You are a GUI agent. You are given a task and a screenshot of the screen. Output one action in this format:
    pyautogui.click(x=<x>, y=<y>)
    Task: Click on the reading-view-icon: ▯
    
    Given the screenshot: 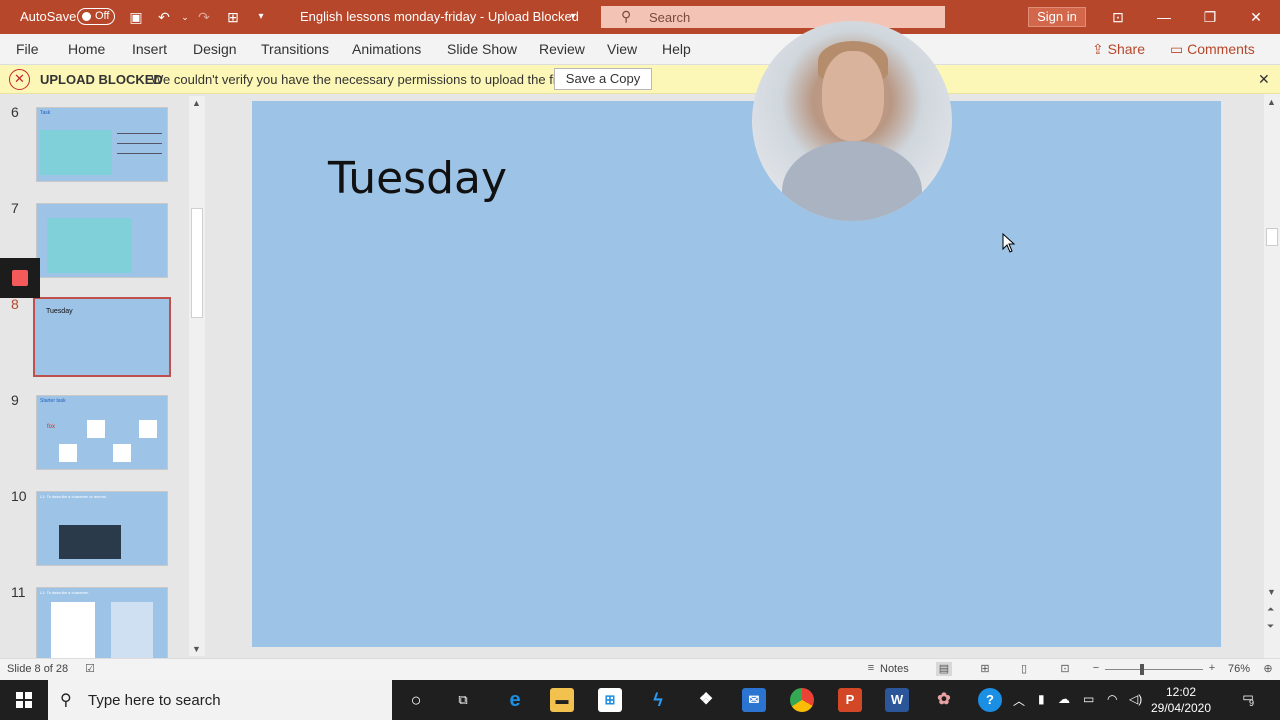 What is the action you would take?
    pyautogui.click(x=1024, y=669)
    